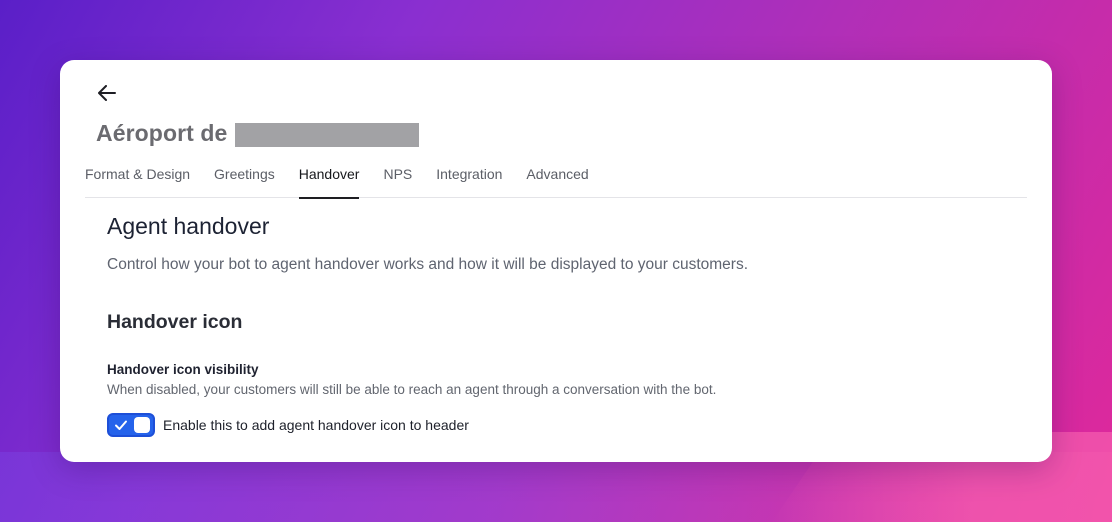  What do you see at coordinates (137, 180) in the screenshot?
I see `tab-format-design: Format & Design` at bounding box center [137, 180].